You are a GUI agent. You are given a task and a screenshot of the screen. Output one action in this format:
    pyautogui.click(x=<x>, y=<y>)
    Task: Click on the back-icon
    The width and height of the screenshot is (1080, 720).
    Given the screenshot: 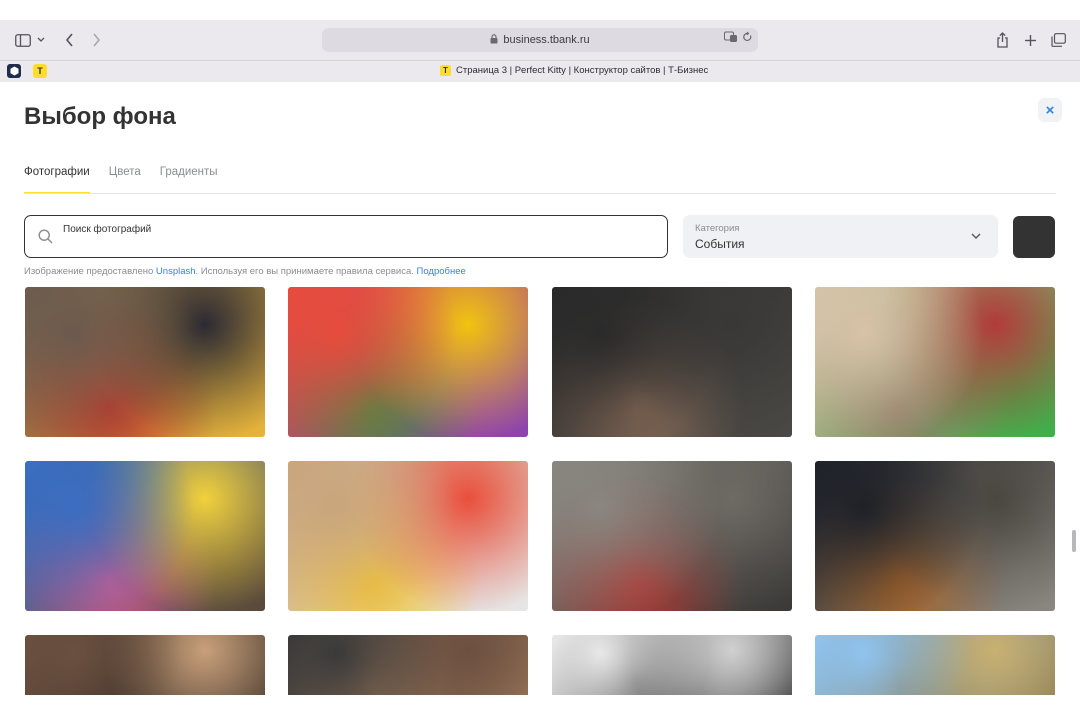 What is the action you would take?
    pyautogui.click(x=69, y=40)
    